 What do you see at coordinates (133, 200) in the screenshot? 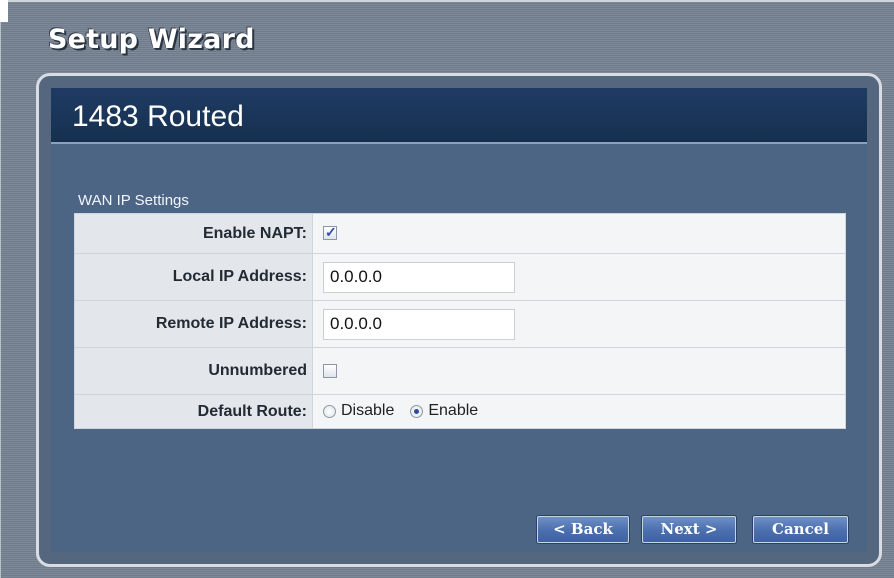
I see `section-title: WAN IP Settings` at bounding box center [133, 200].